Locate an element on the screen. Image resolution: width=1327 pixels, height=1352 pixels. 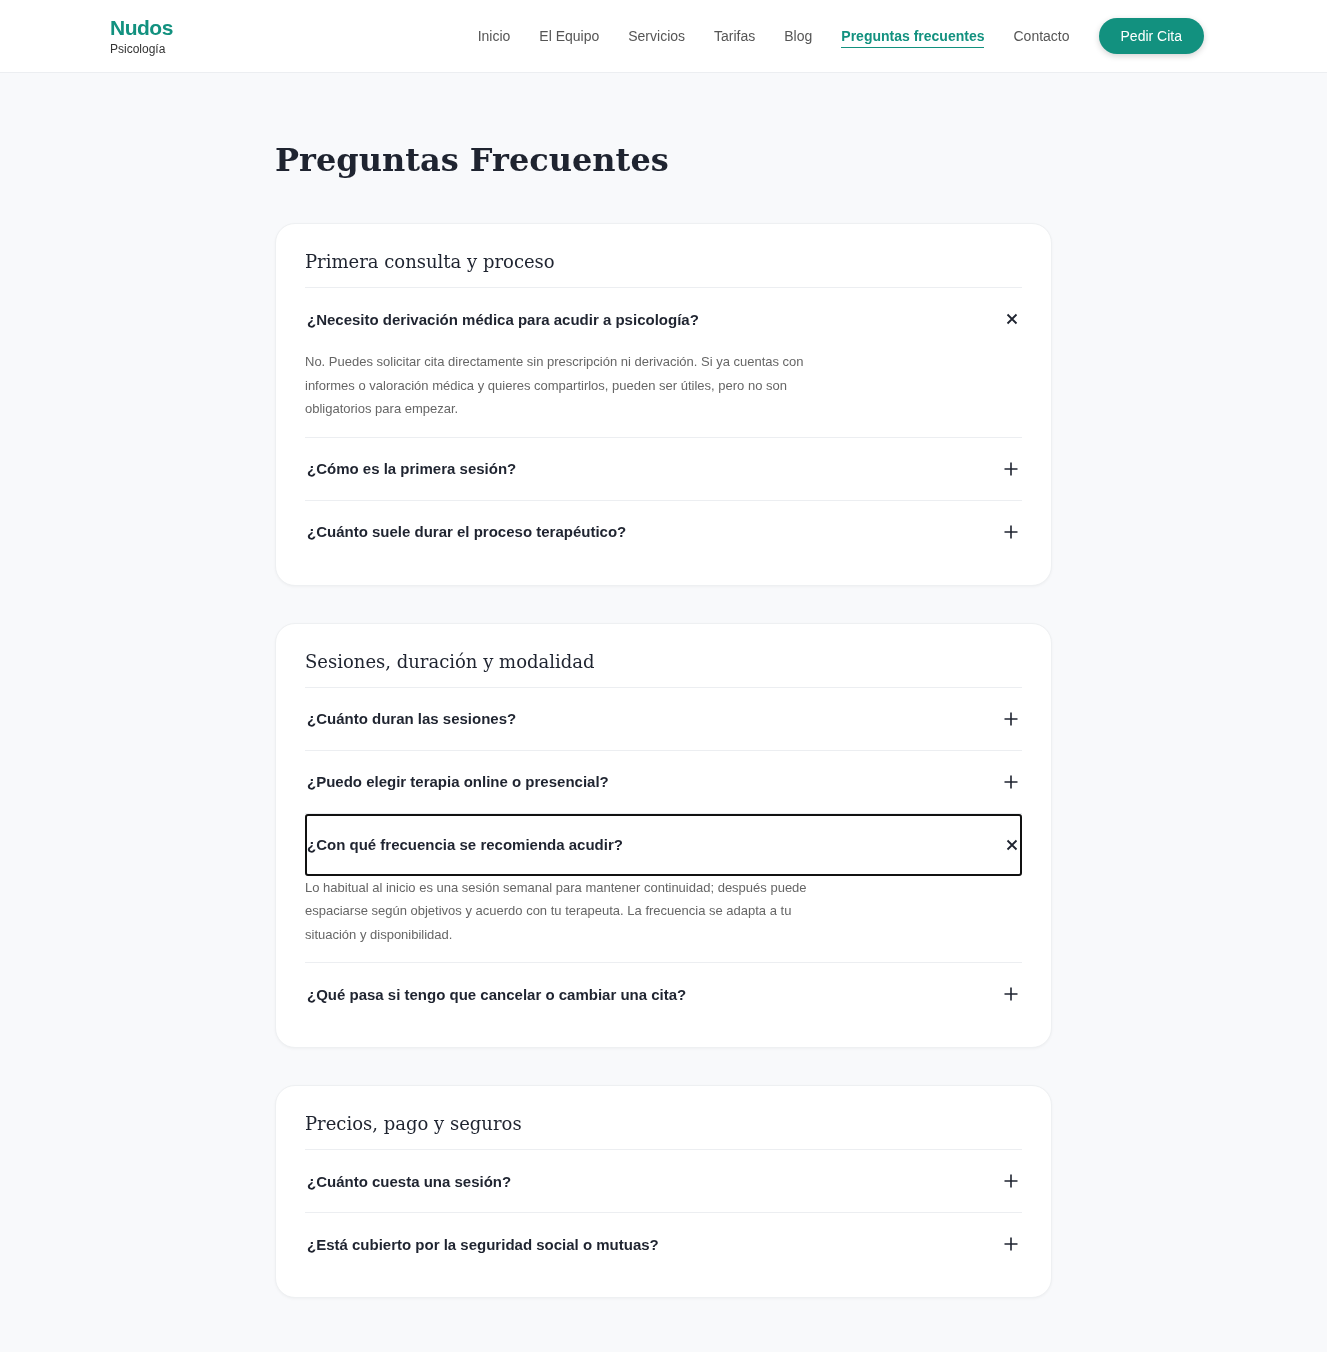
logo-tagline: Psicología is located at coordinates (138, 49).